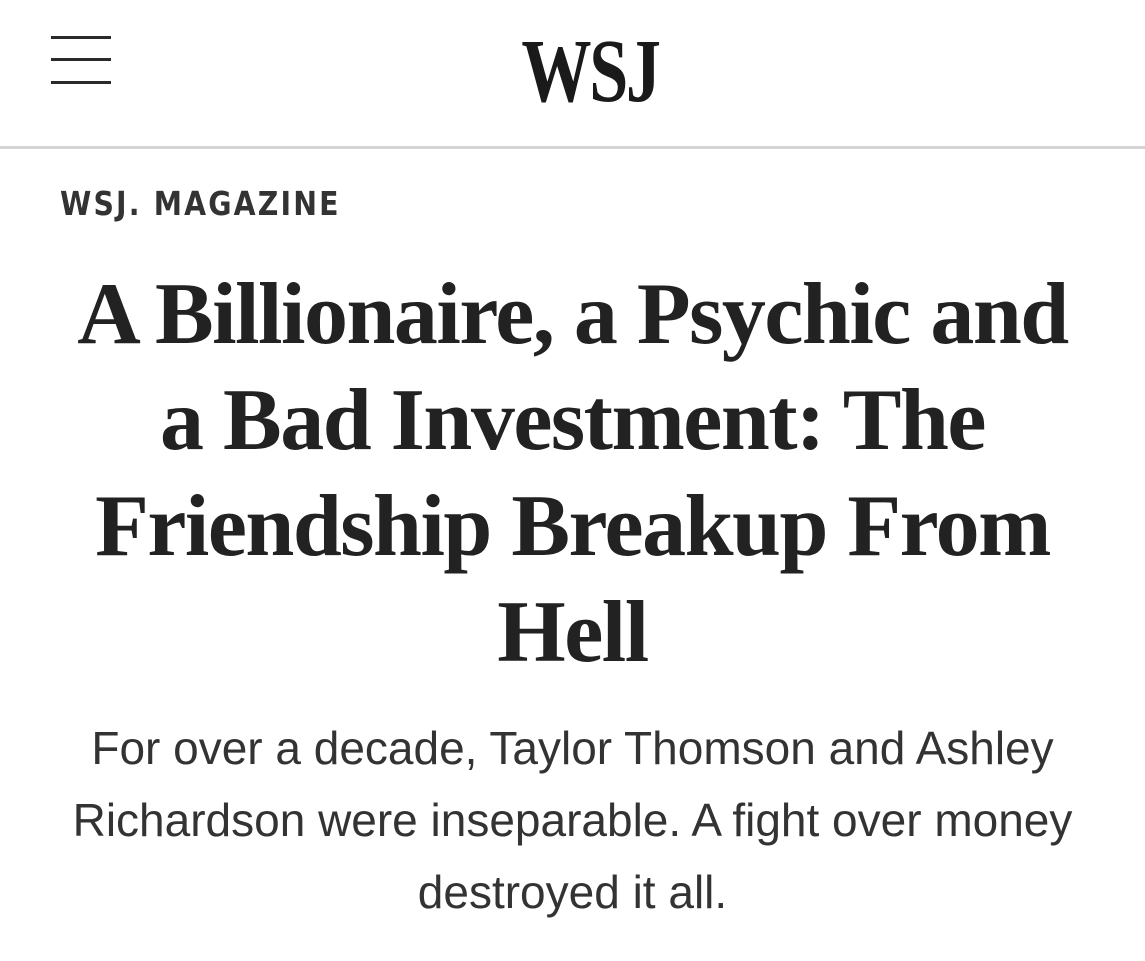  I want to click on wsj-logo: WSJ, so click(590, 72).